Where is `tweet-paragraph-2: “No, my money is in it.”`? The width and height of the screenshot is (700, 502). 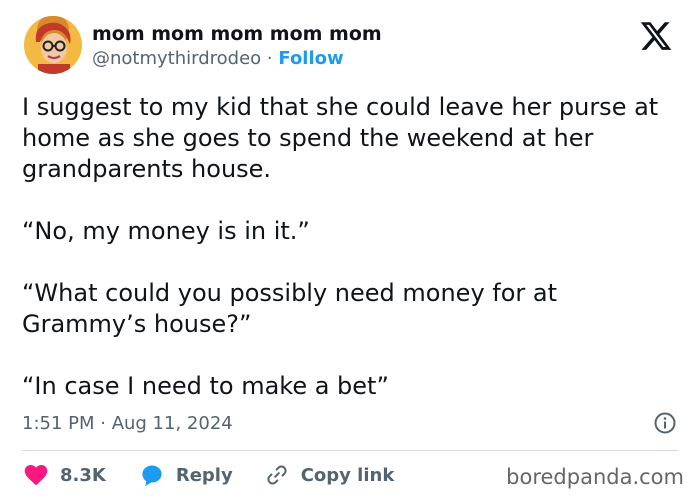 tweet-paragraph-2: “No, my money is in it.” is located at coordinates (166, 231).